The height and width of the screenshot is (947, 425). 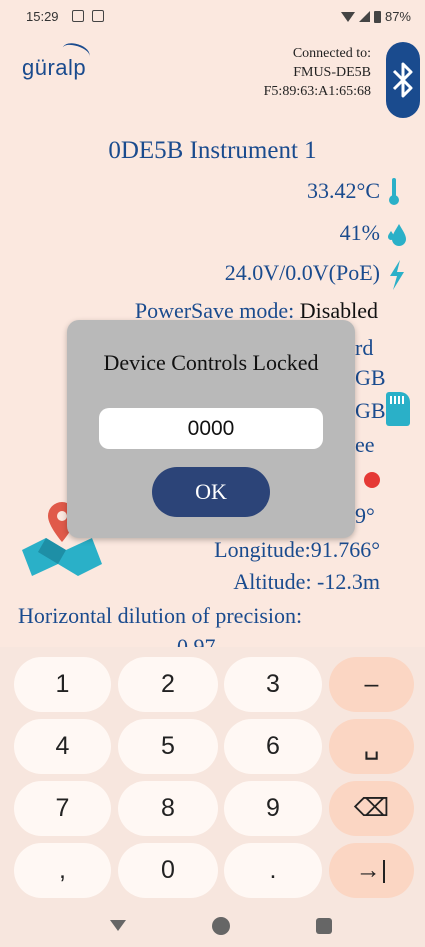 What do you see at coordinates (168, 746) in the screenshot?
I see `key-5: 5` at bounding box center [168, 746].